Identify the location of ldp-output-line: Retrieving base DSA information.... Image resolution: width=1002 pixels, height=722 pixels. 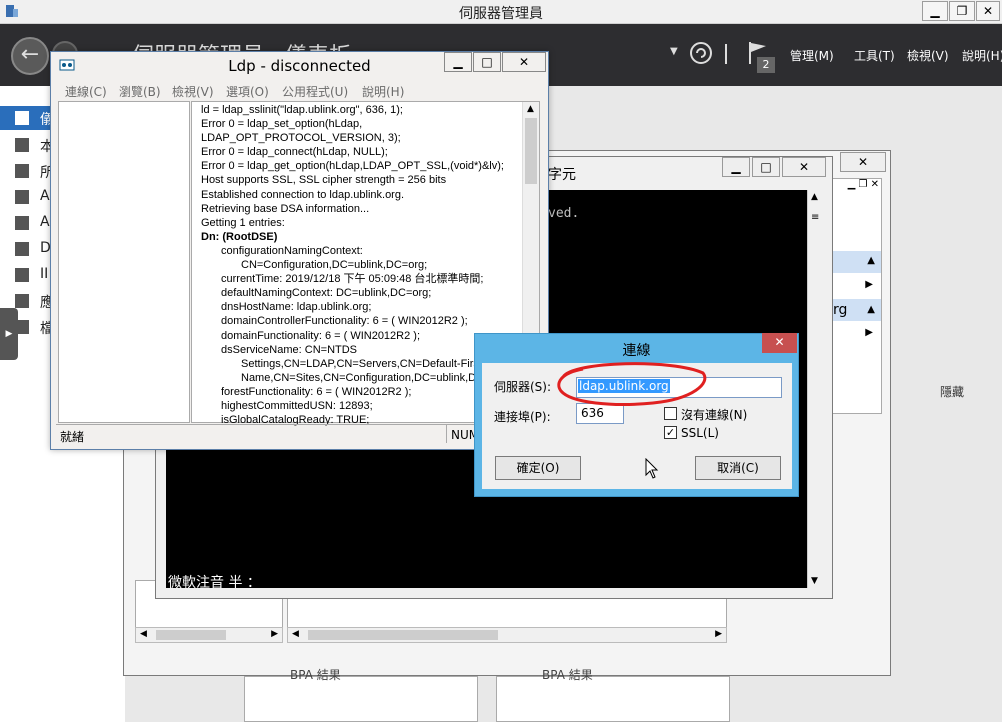
(285, 208).